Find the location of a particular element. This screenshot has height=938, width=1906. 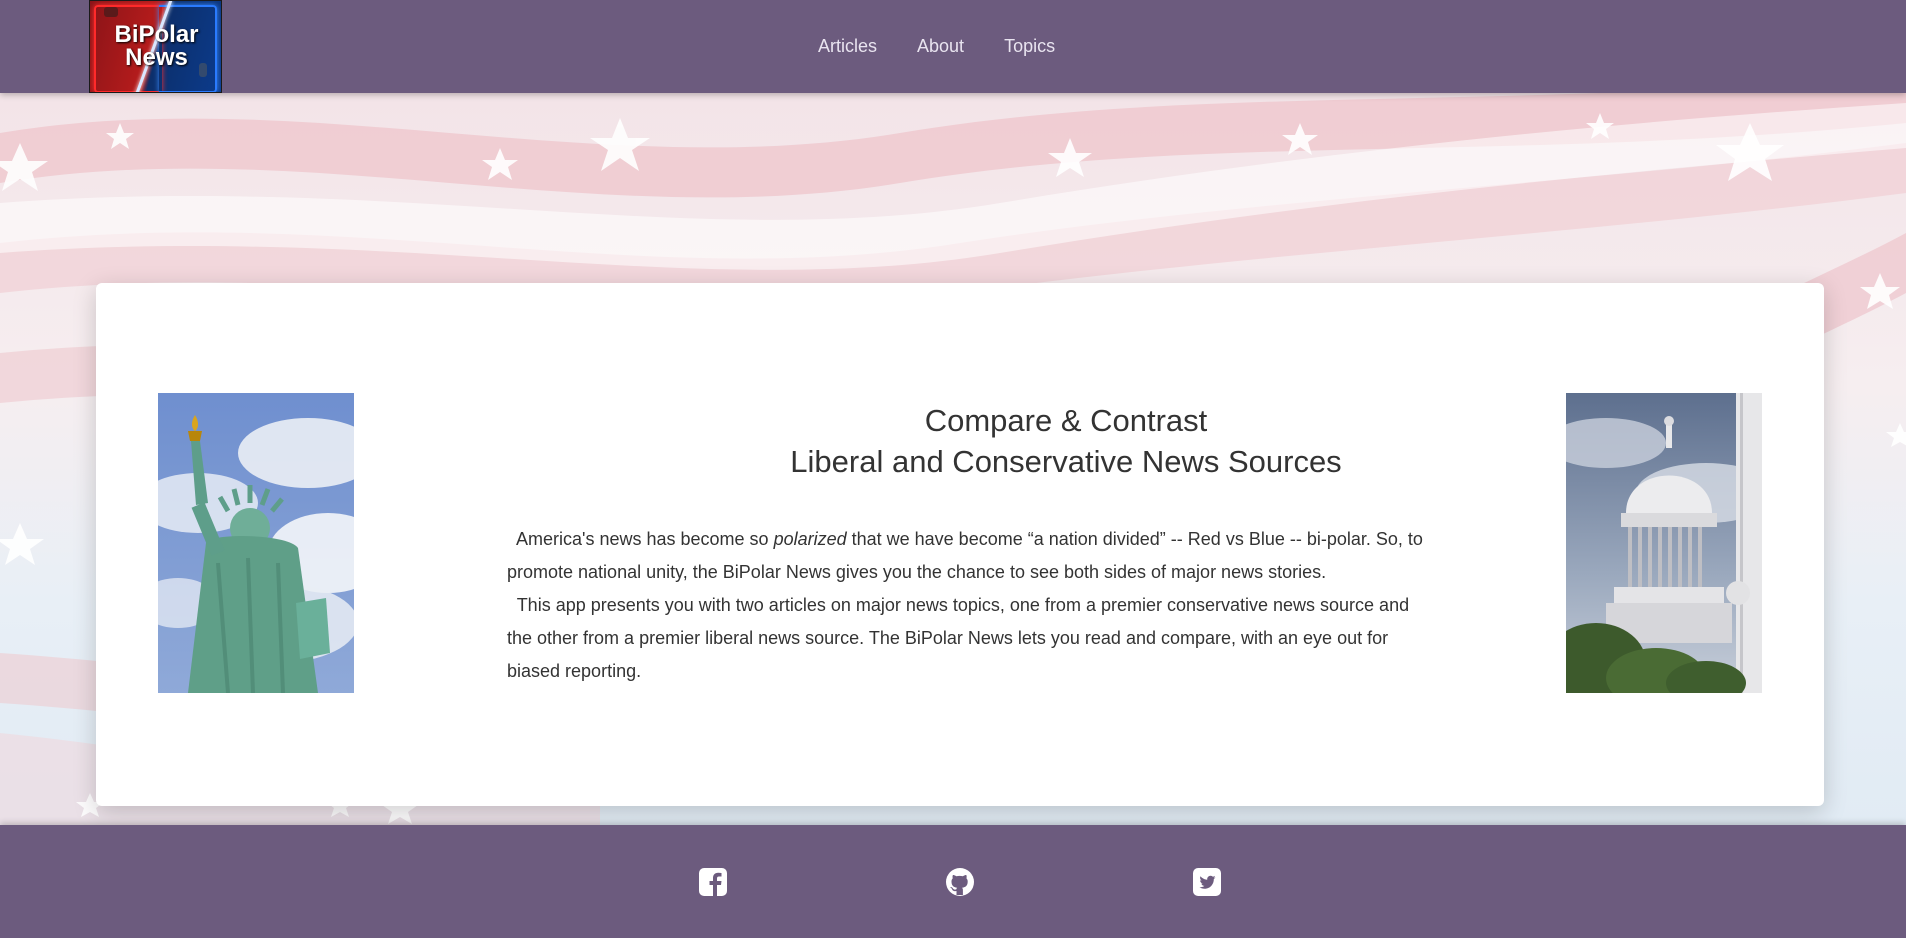

logo-text-line2: News is located at coordinates (156, 57).